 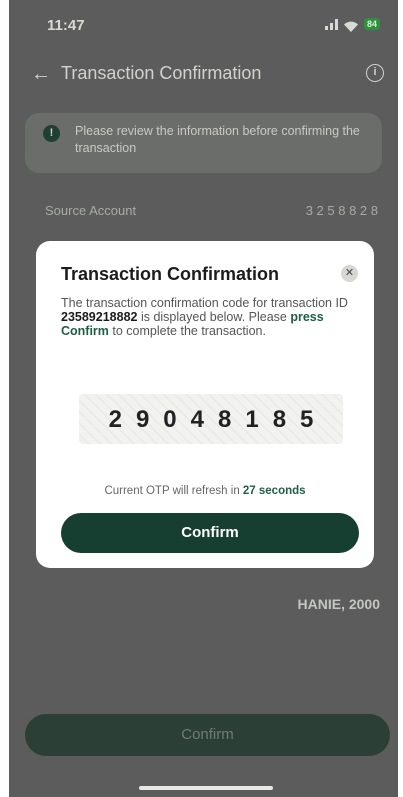 I want to click on alert-icon: !, so click(x=51, y=133).